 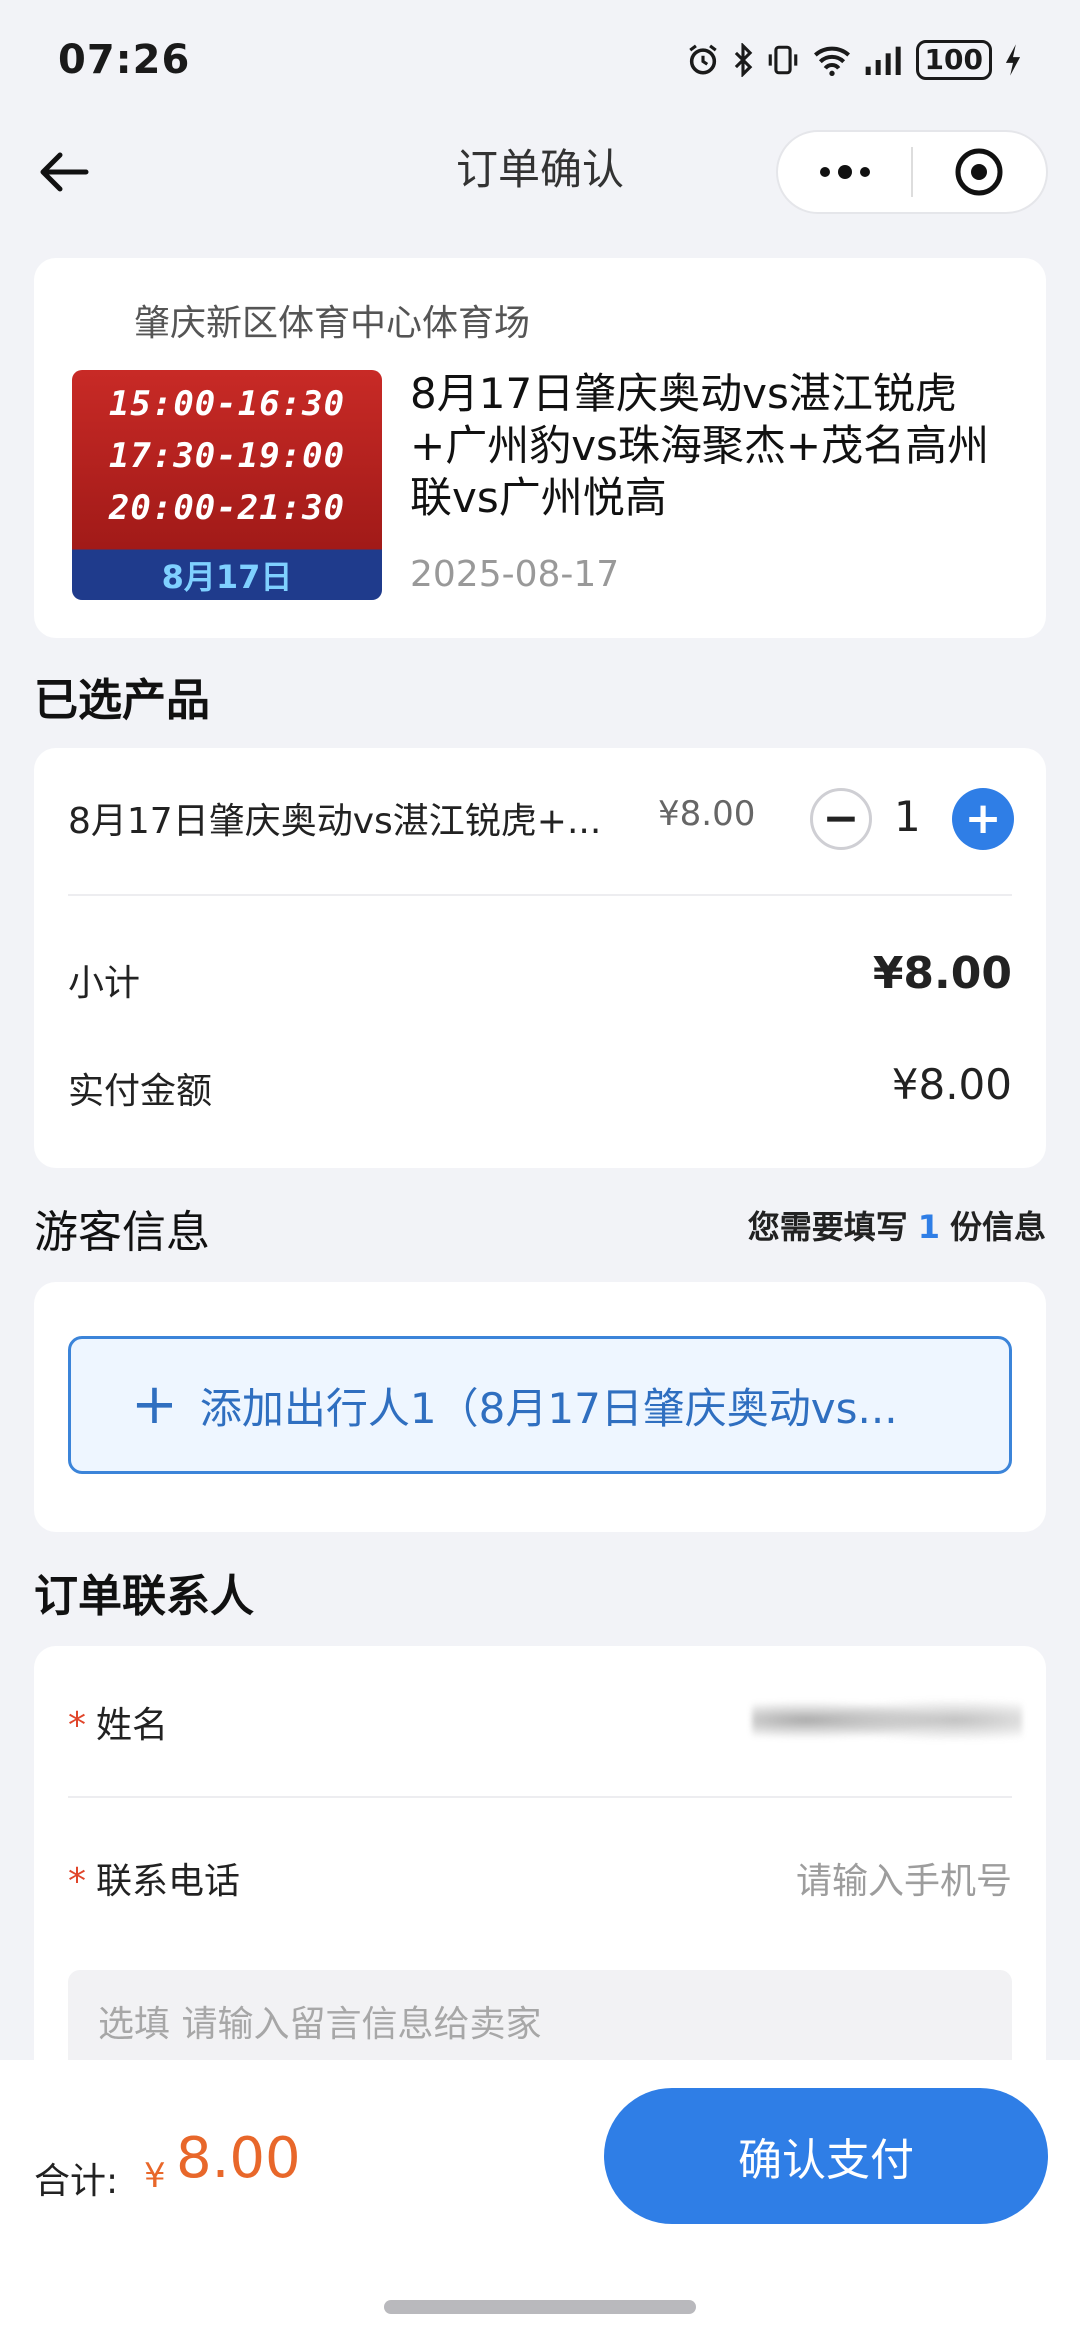 I want to click on requirement-count: 1, so click(x=928, y=1227).